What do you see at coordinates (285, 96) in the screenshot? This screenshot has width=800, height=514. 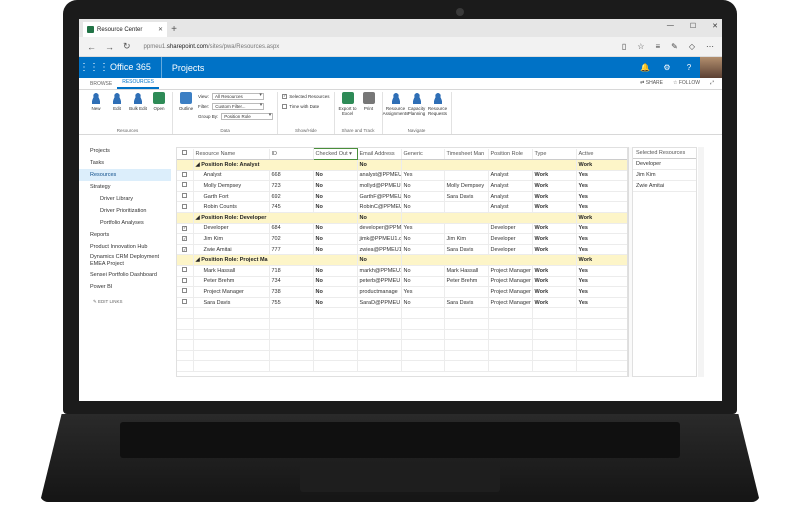 I see `selected-resources-checkbox: ✓` at bounding box center [285, 96].